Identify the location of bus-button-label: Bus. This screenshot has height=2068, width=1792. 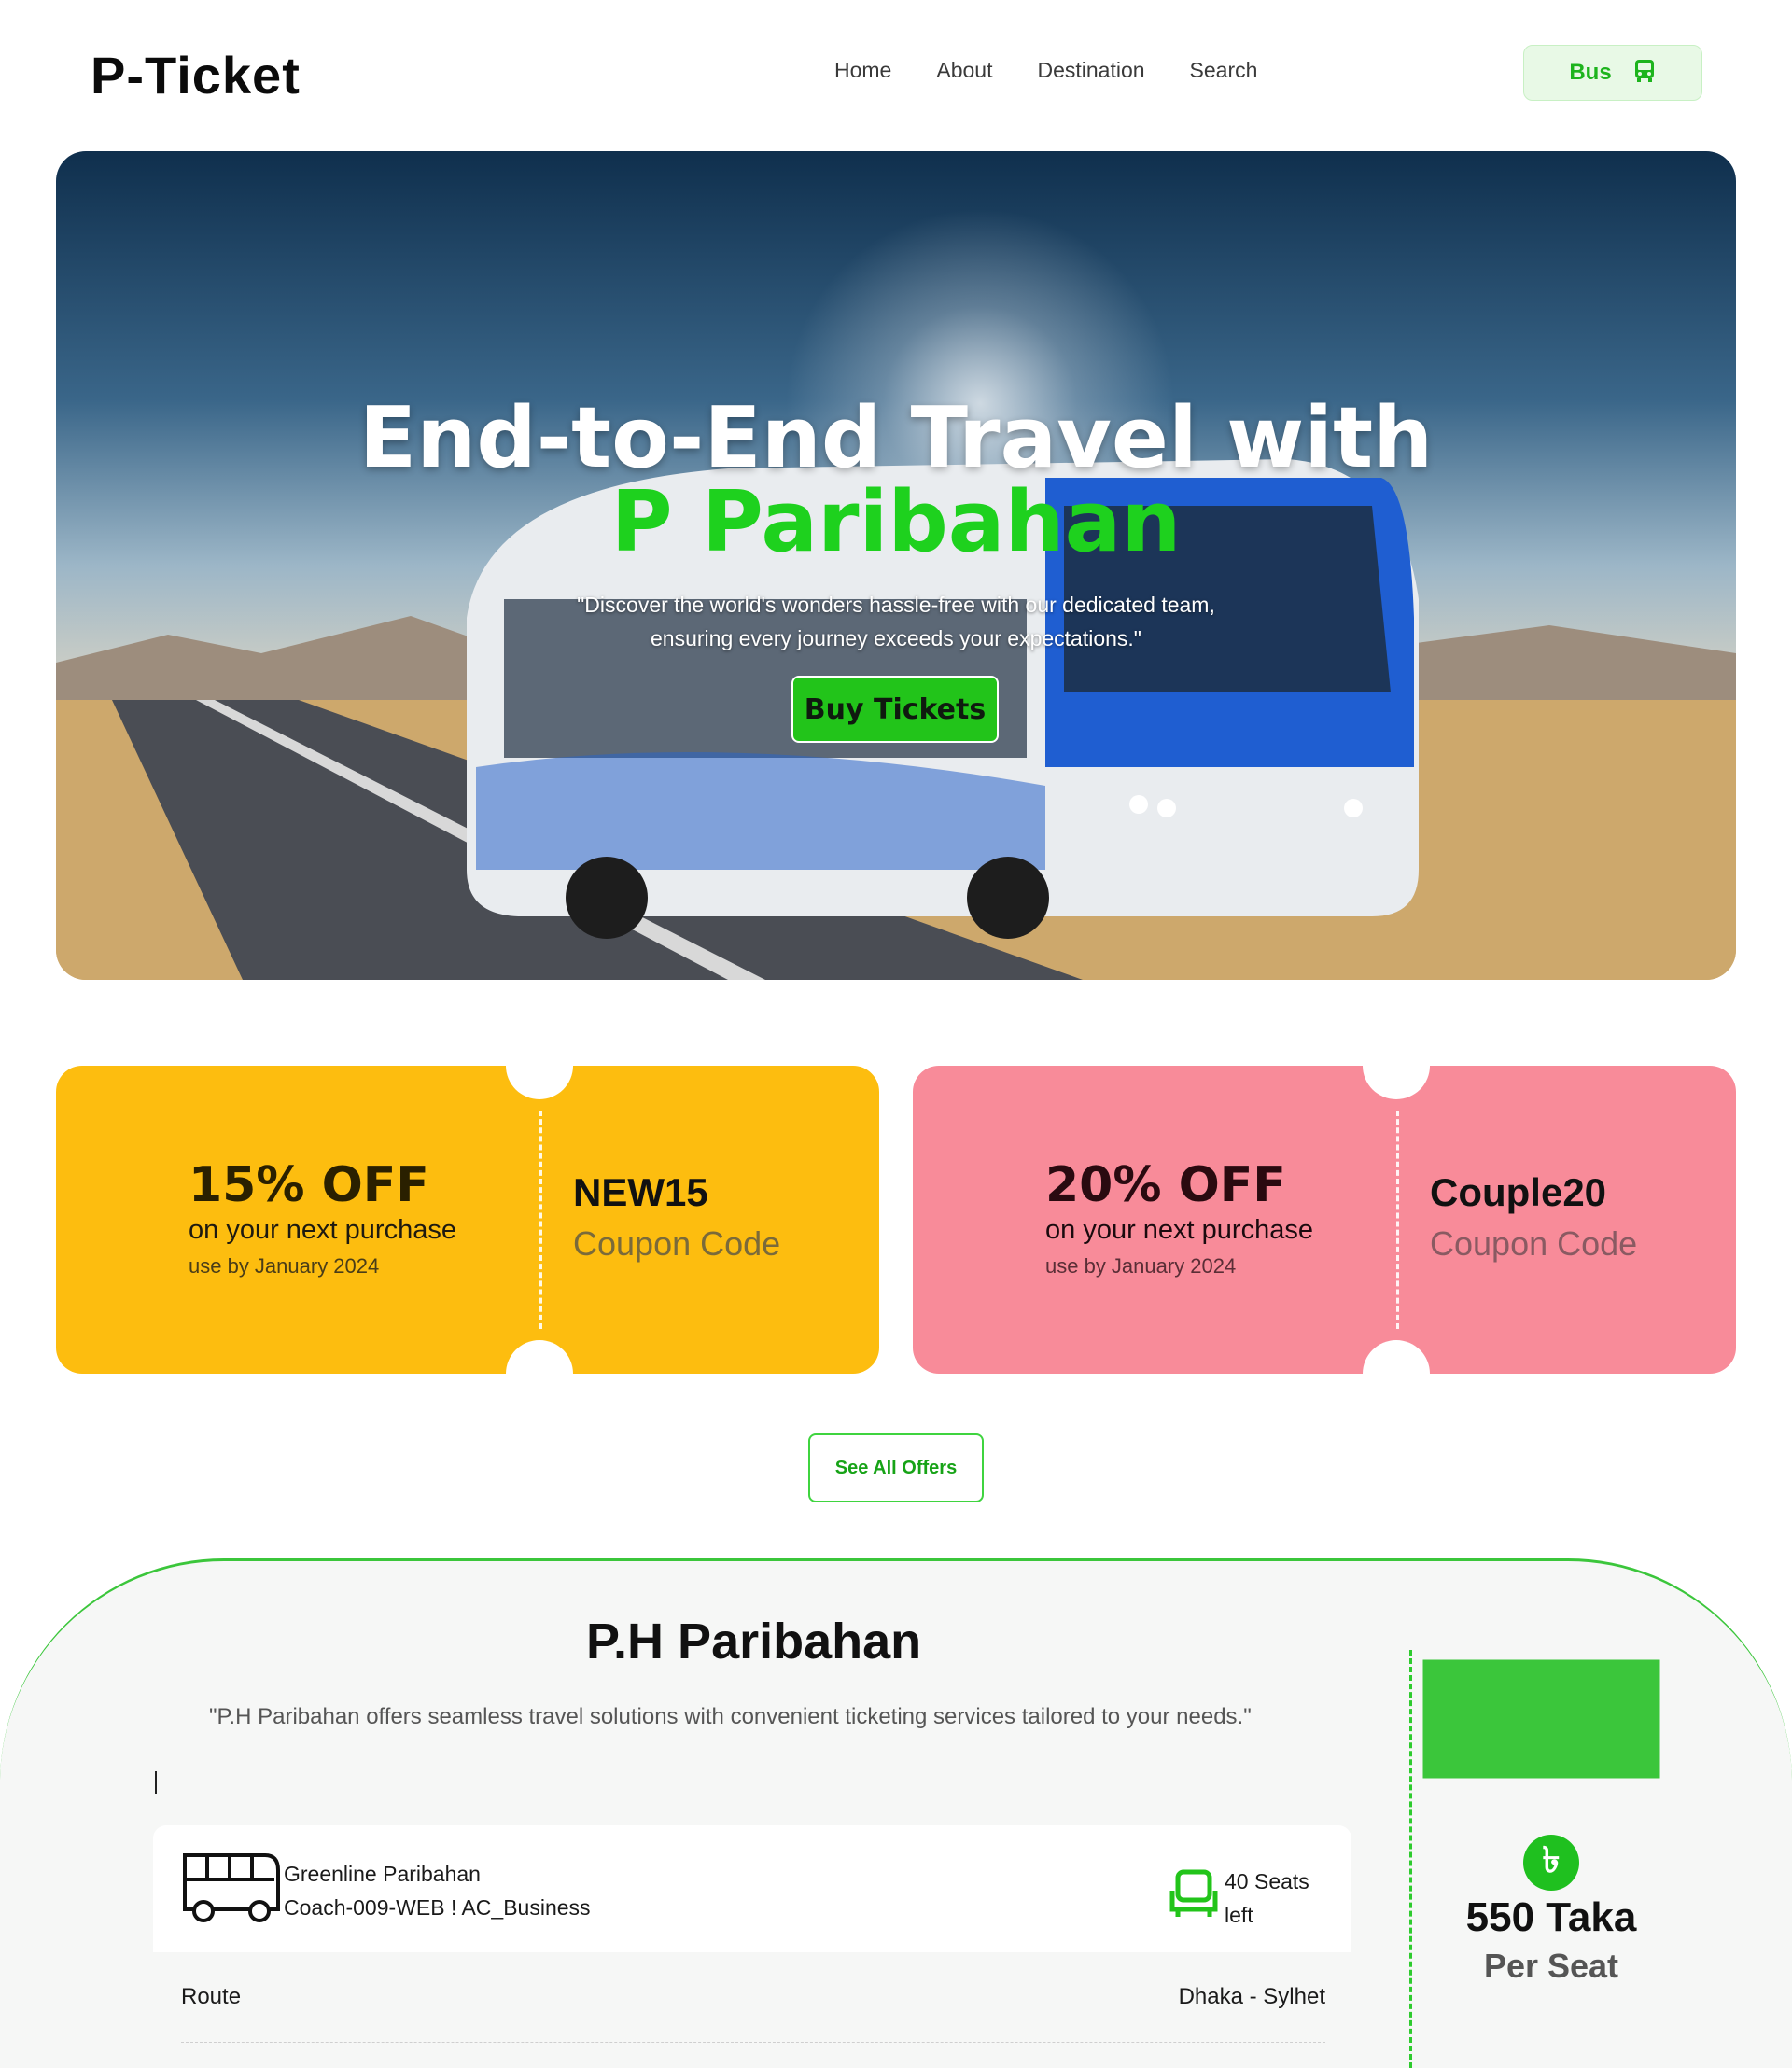
(1590, 72).